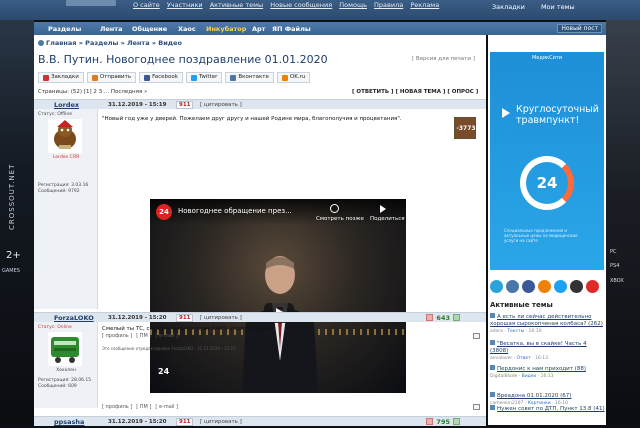 This screenshot has width=640, height=428. What do you see at coordinates (524, 358) in the screenshot?
I see `topic-section: Ответ` at bounding box center [524, 358].